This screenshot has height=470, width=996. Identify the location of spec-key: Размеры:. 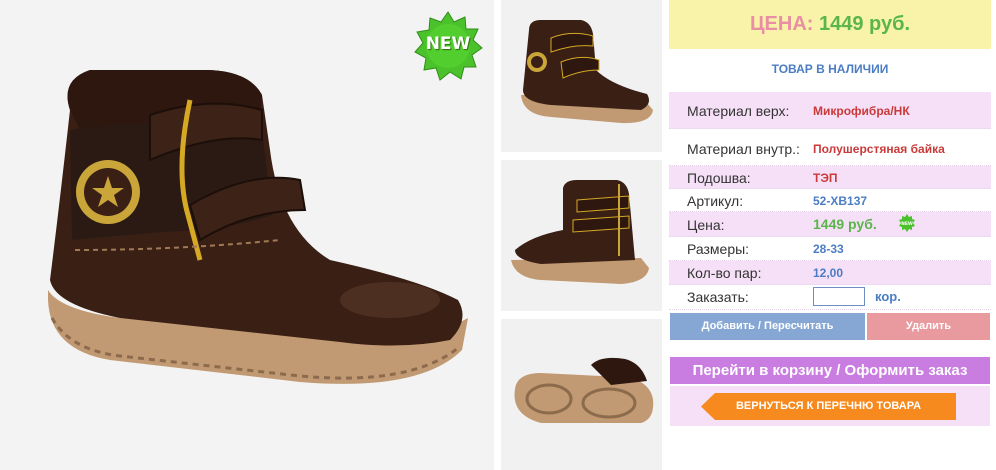
(718, 249).